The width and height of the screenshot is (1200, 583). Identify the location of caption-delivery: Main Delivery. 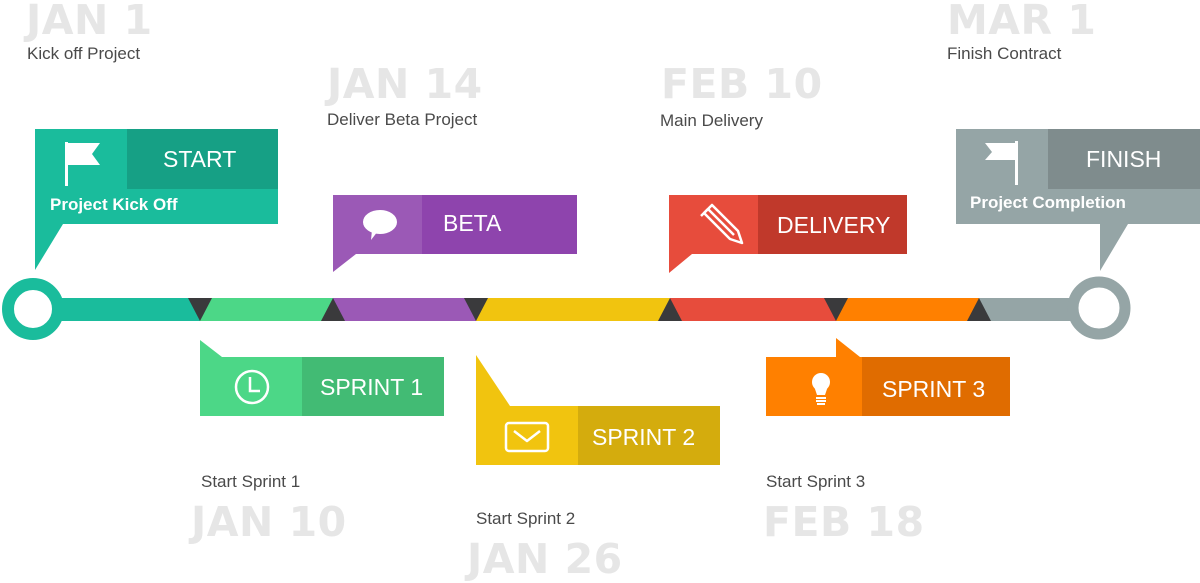
(711, 120).